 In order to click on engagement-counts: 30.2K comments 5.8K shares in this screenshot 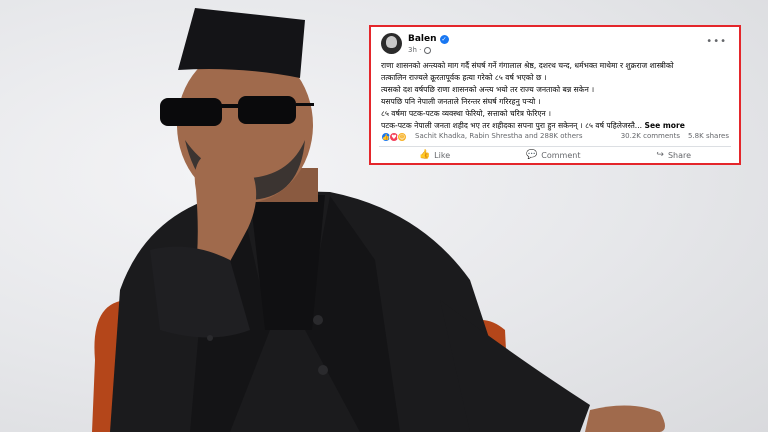, I will do `click(675, 136)`.